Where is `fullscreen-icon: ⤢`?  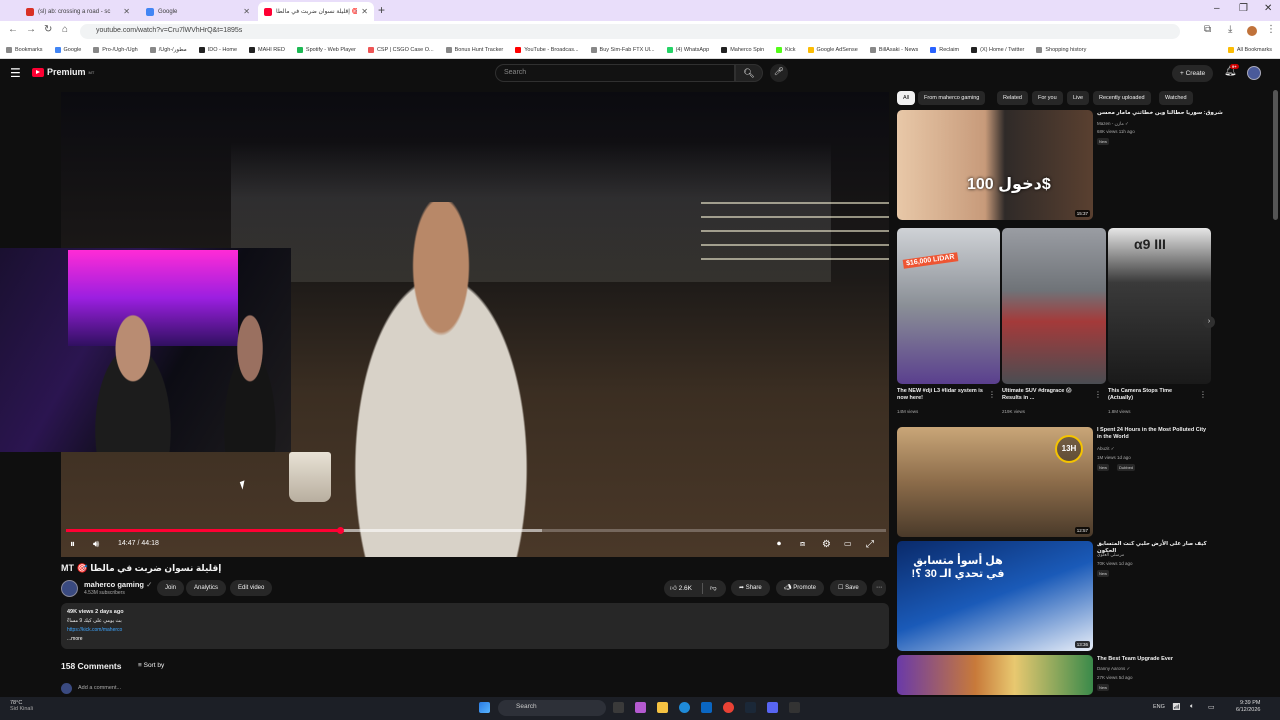
fullscreen-icon: ⤢ is located at coordinates (870, 544).